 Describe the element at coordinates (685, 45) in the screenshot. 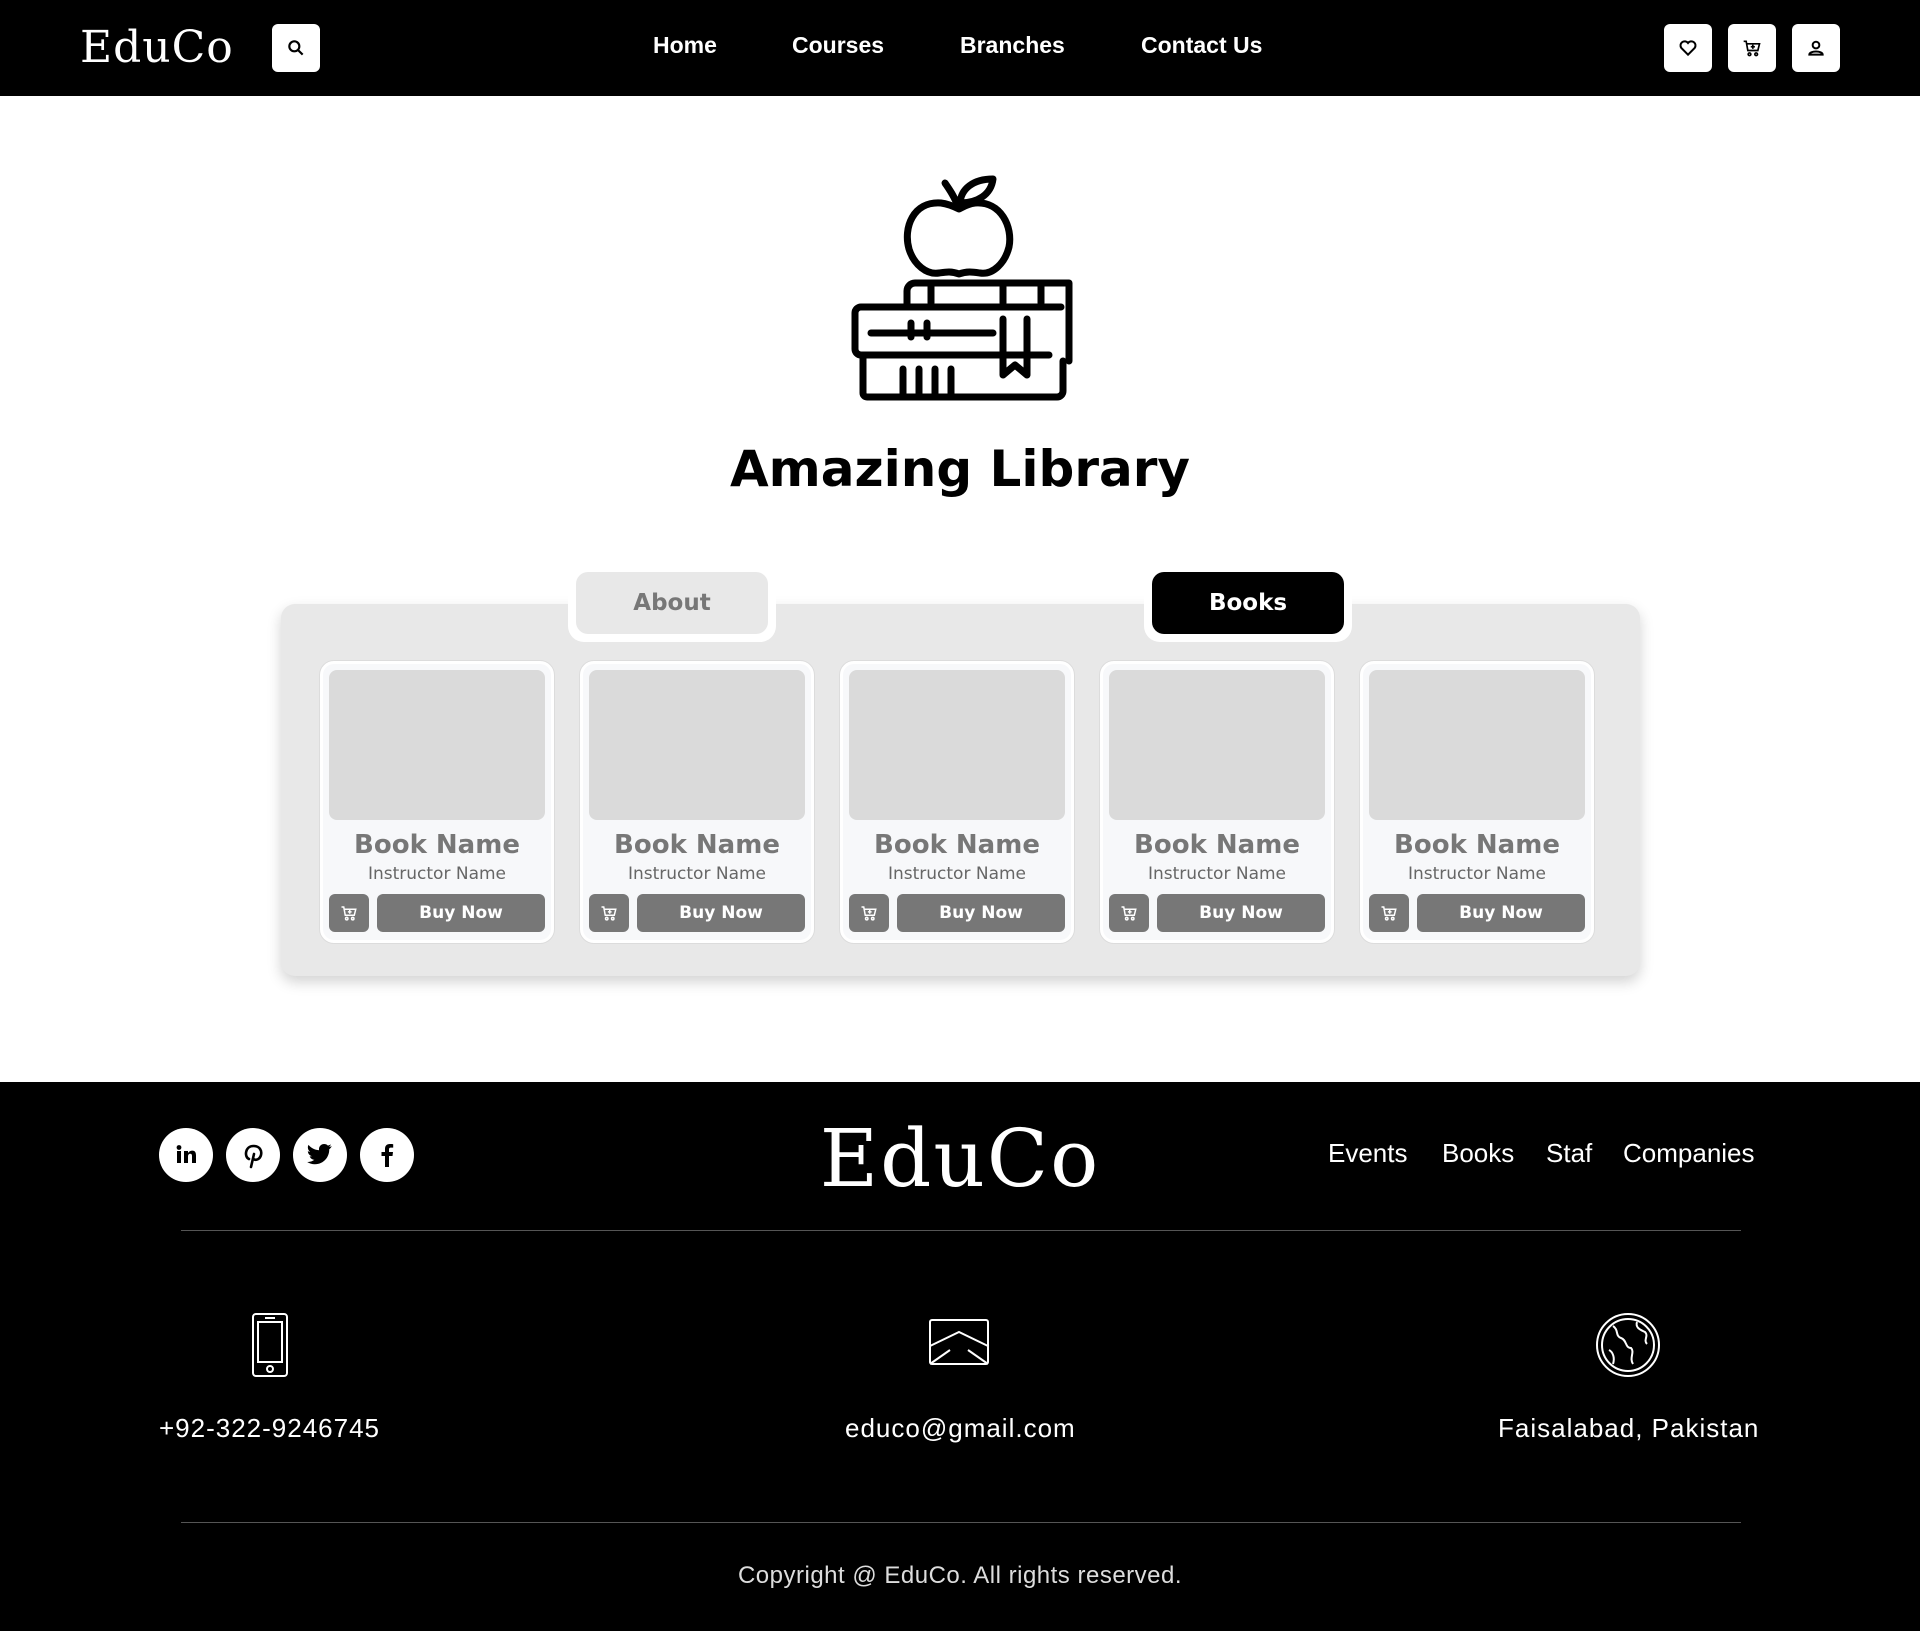

I see `nav-home: Home` at that location.